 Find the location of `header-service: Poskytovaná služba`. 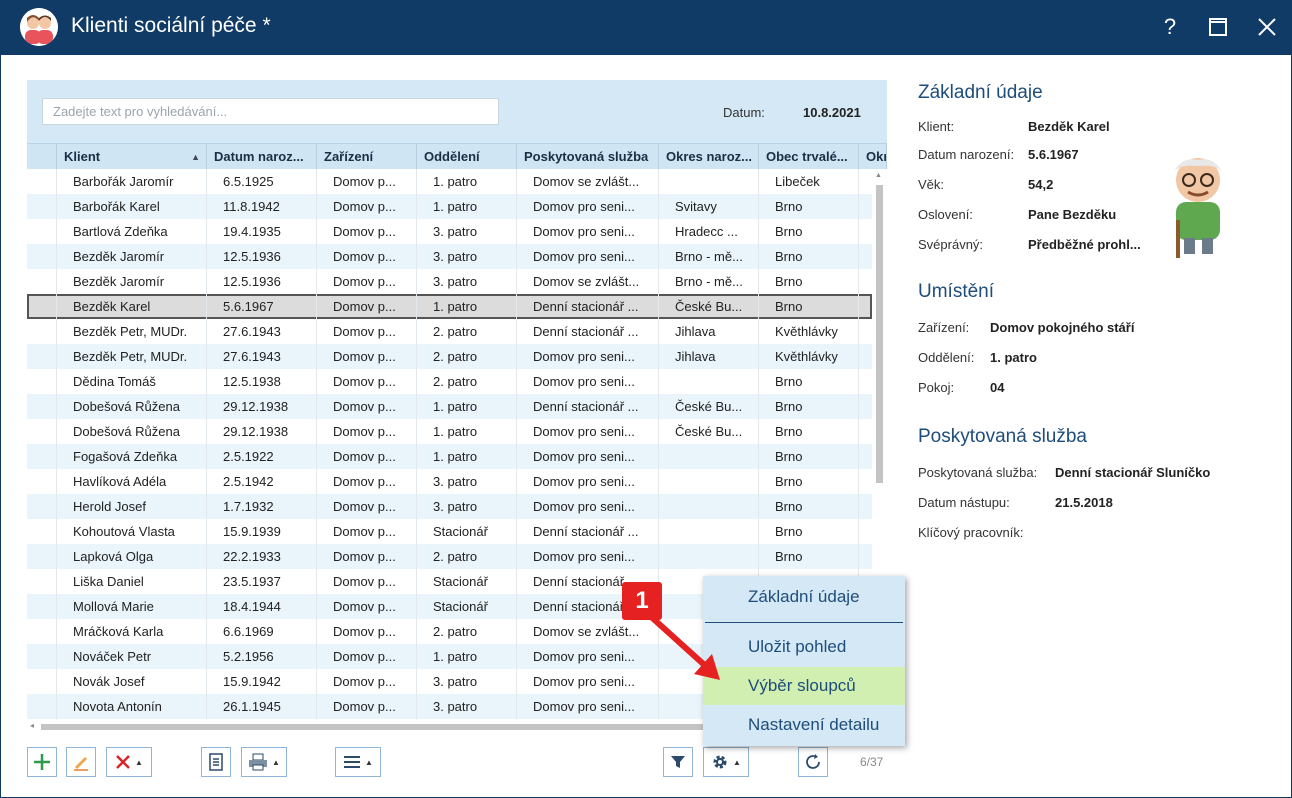

header-service: Poskytovaná služba is located at coordinates (588, 157).